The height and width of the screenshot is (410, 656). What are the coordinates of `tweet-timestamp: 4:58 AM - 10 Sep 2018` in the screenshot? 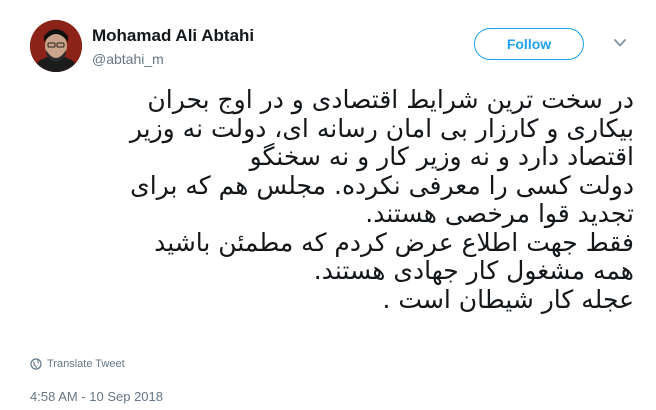 It's located at (96, 396).